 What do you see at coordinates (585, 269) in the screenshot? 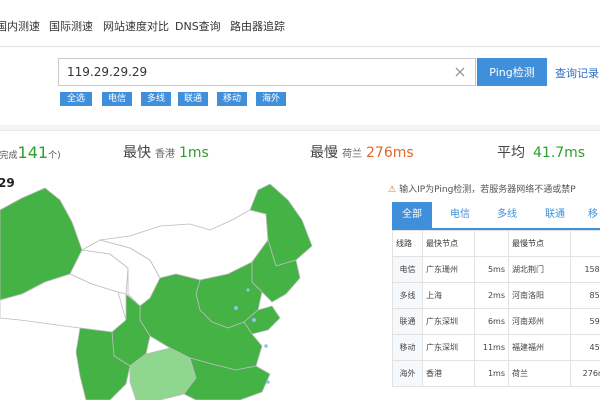
I see `row-slowest-ms: 158r` at bounding box center [585, 269].